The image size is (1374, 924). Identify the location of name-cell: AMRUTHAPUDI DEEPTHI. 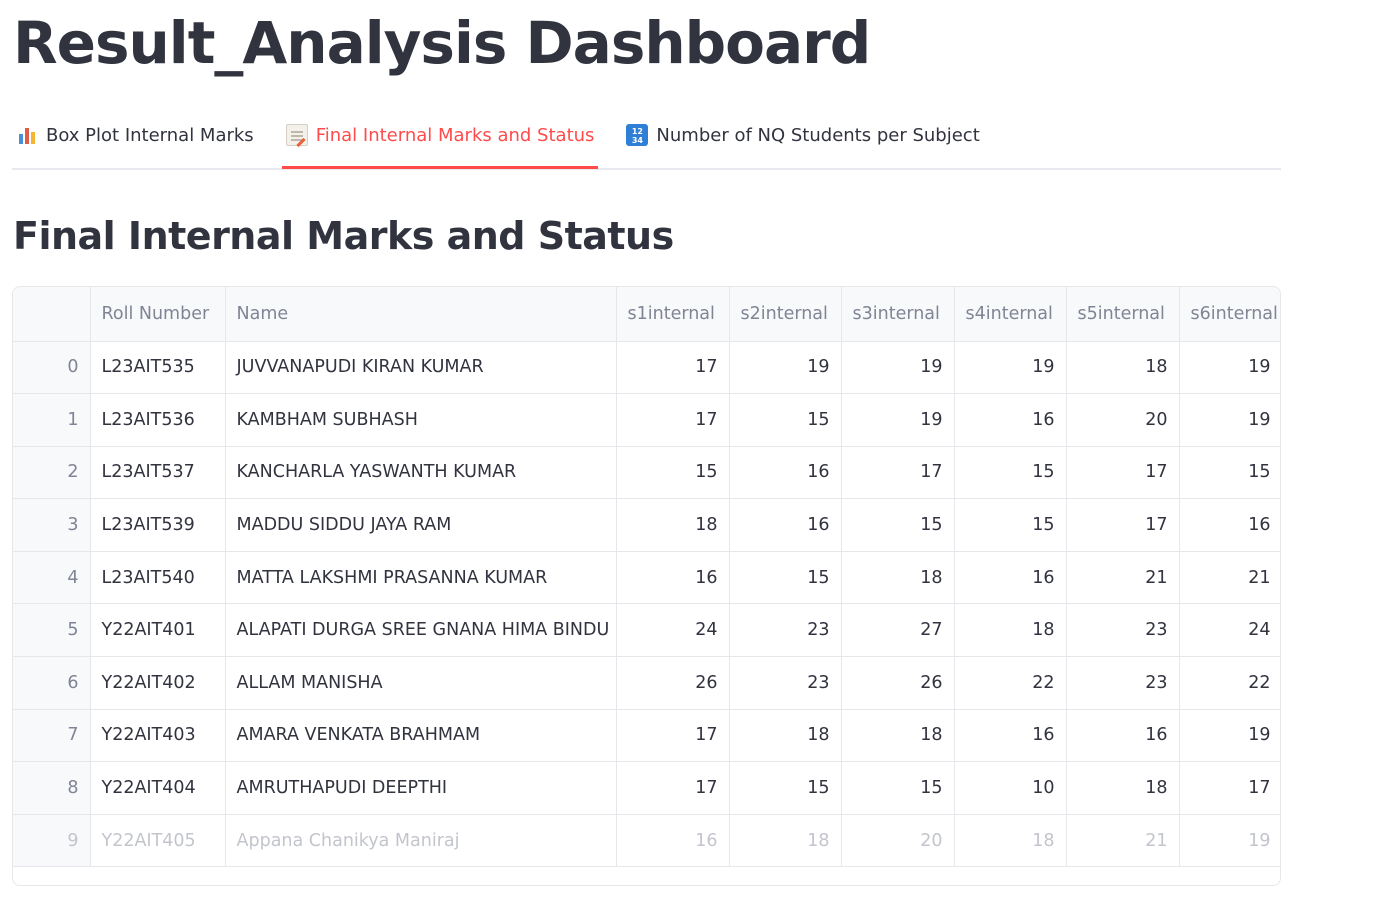
(421, 788).